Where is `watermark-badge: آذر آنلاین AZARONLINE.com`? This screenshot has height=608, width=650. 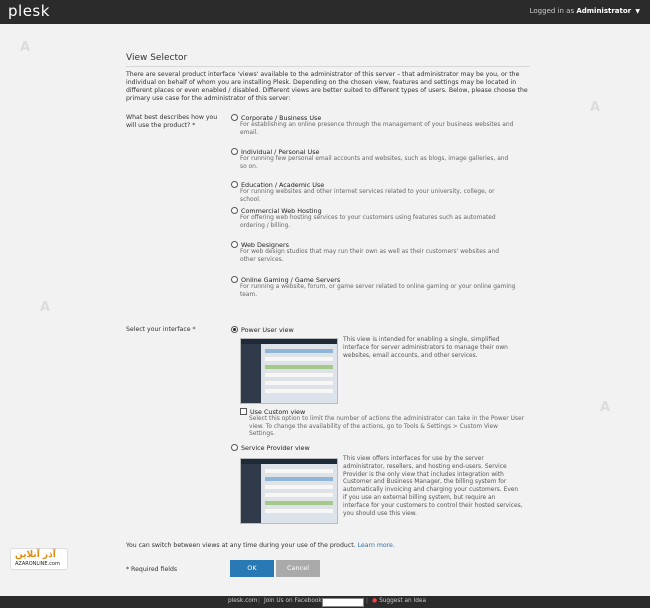 watermark-badge: آذر آنلاین AZARONLINE.com is located at coordinates (39, 559).